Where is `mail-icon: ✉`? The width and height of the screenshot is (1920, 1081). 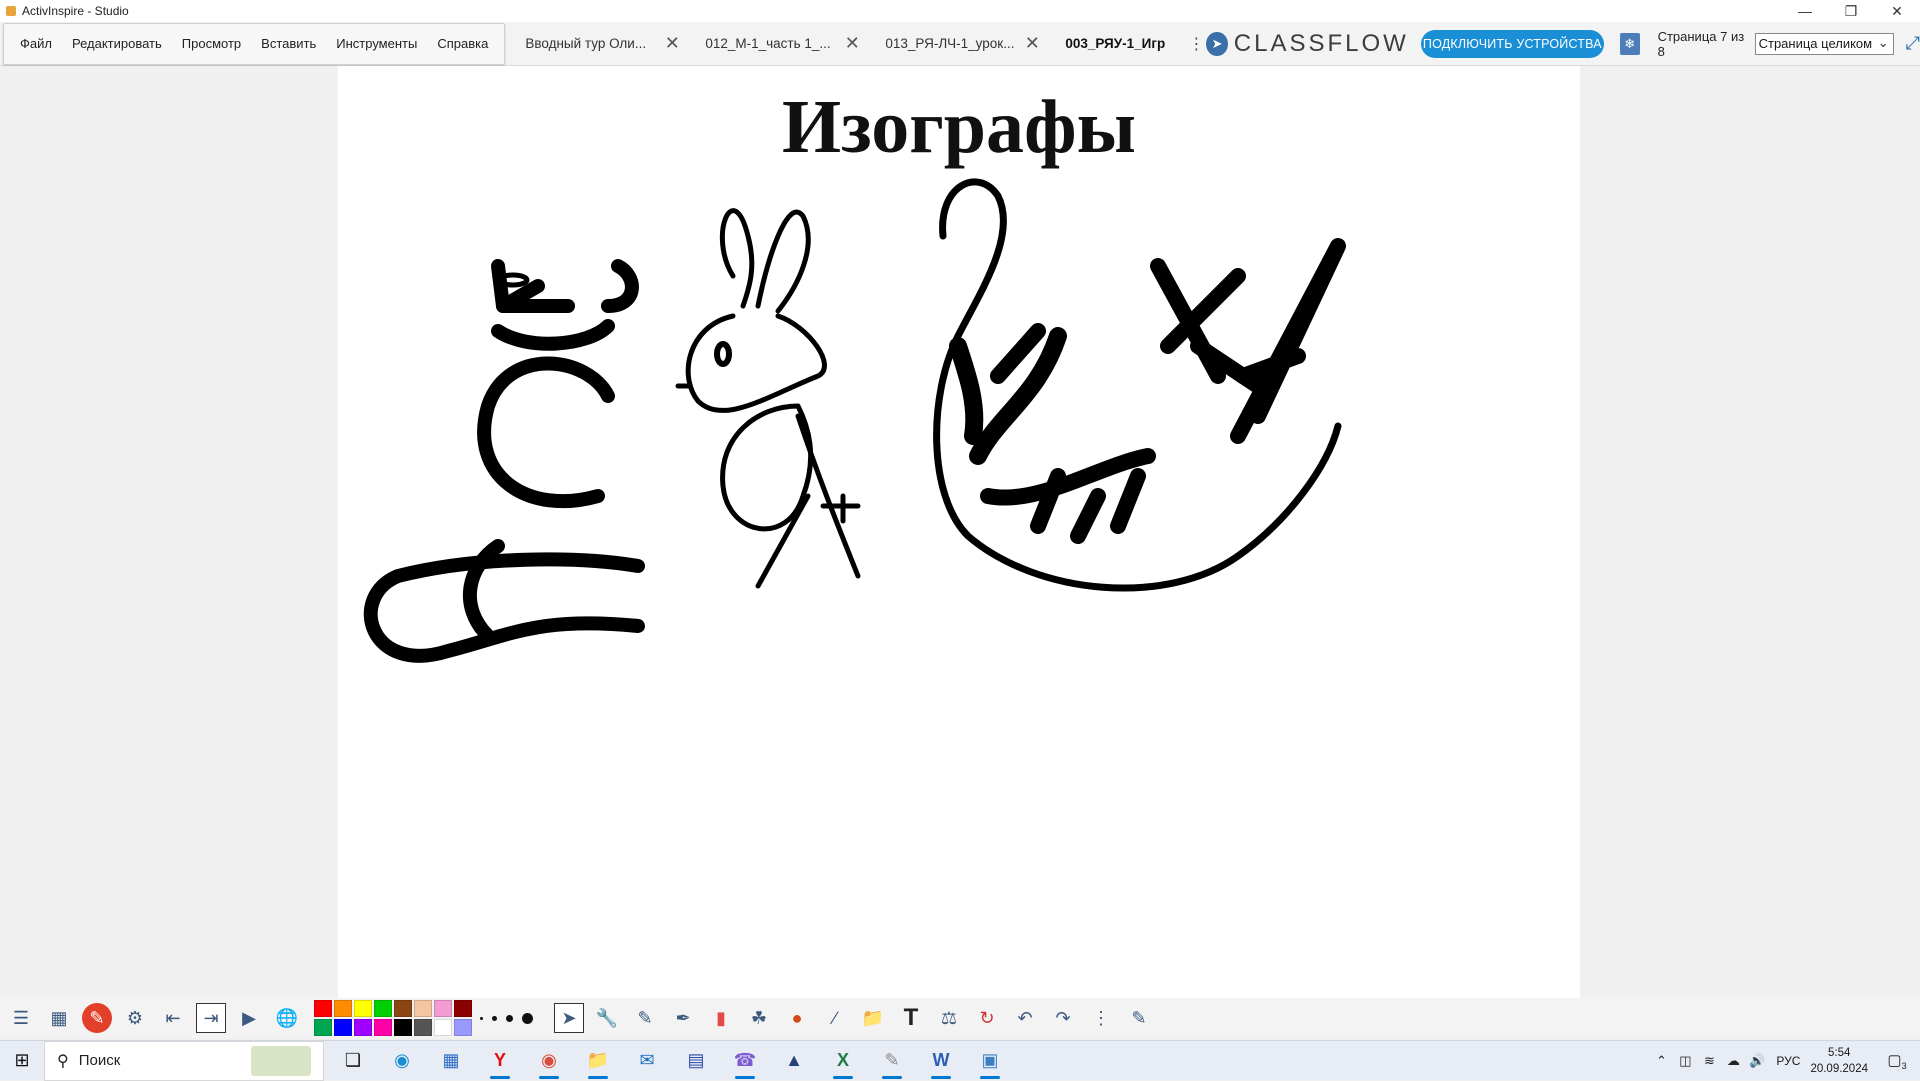 mail-icon: ✉ is located at coordinates (647, 1061).